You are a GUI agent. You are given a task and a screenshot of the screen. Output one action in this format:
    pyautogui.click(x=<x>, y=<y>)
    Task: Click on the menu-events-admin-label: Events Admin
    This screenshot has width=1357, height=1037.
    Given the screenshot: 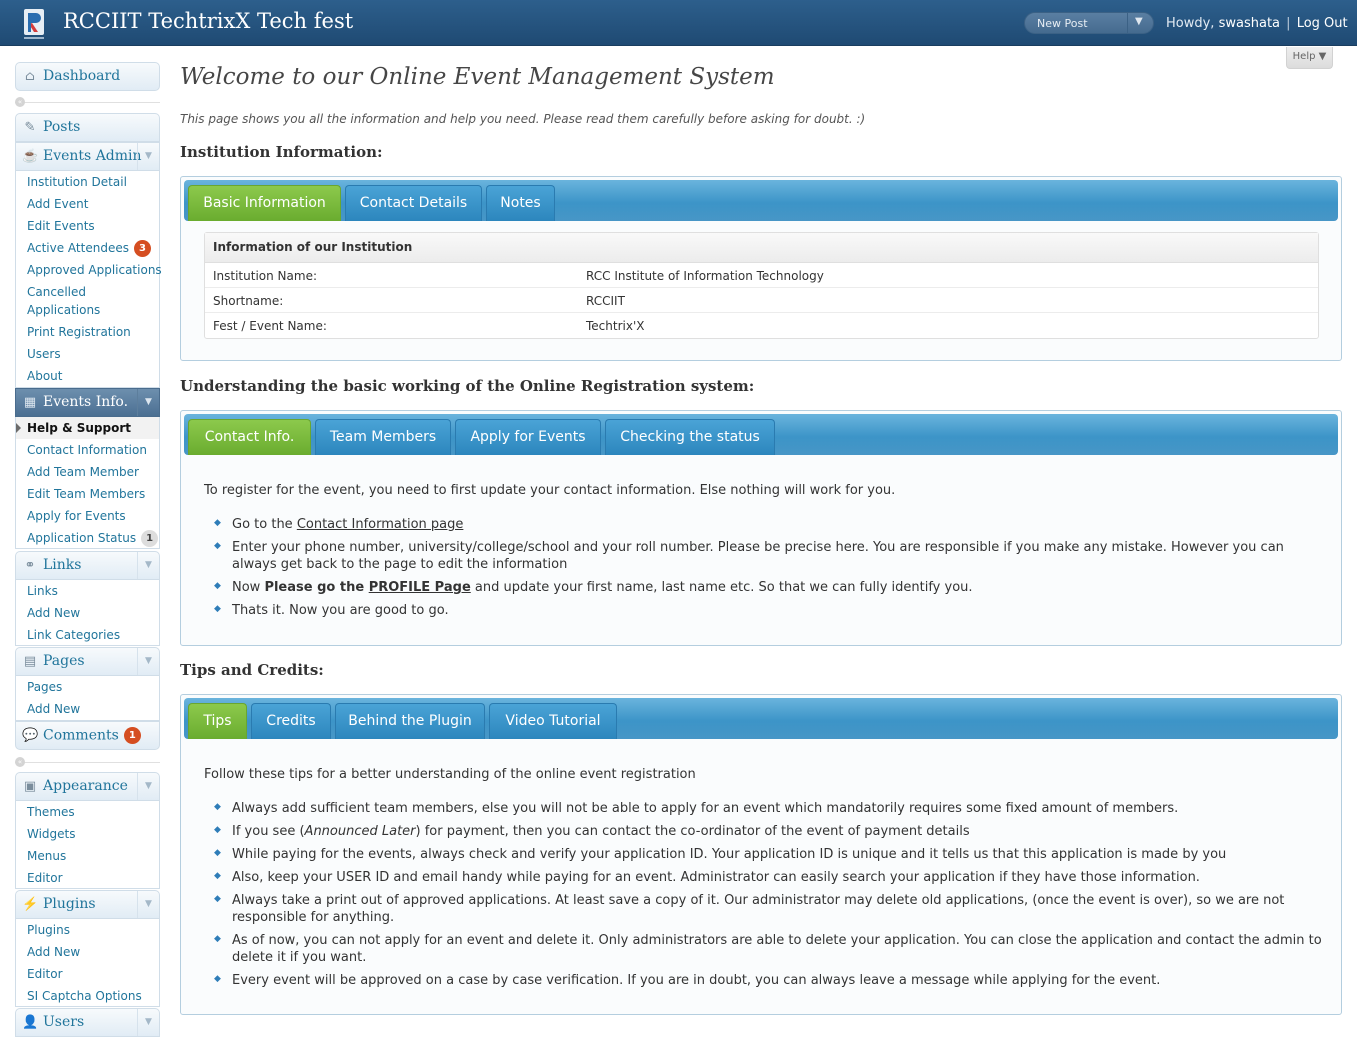 What is the action you would take?
    pyautogui.click(x=92, y=156)
    